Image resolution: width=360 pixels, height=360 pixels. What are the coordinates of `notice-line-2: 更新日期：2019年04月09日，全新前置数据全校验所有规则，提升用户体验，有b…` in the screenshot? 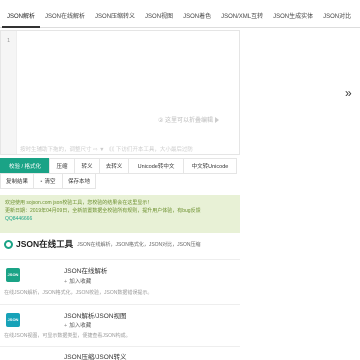 It's located at (103, 211).